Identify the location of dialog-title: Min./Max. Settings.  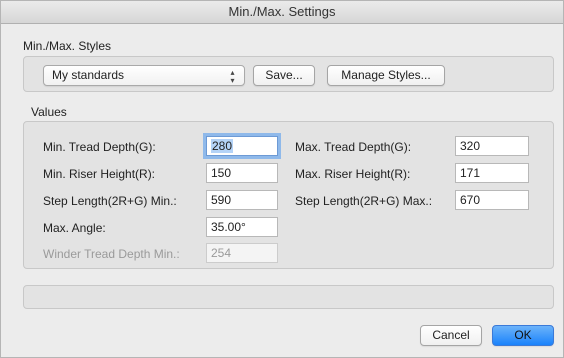
(282, 12).